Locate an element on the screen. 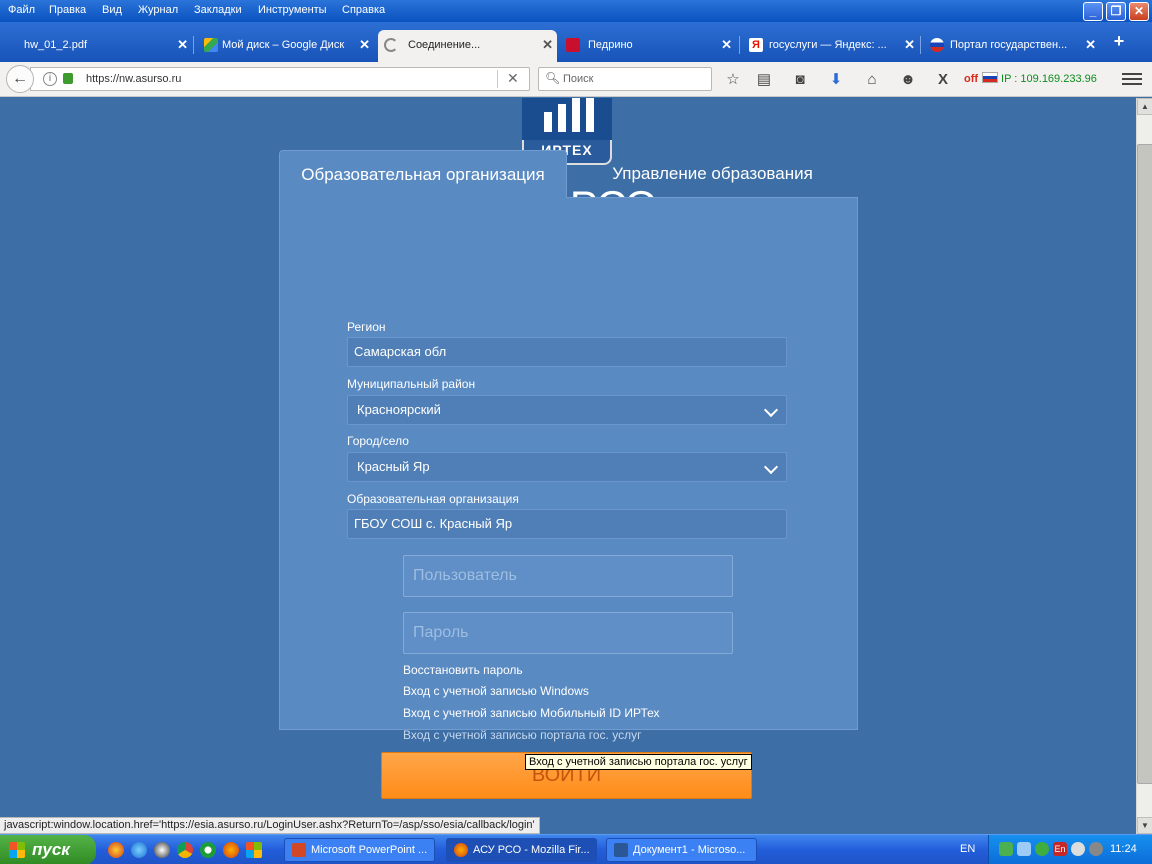 This screenshot has width=1152, height=864. pocket-icon: ◙ is located at coordinates (800, 80).